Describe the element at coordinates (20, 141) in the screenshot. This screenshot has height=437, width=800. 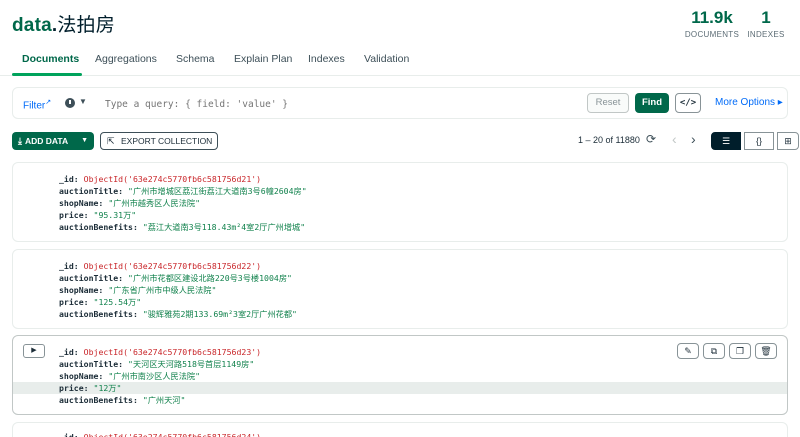
I see `download-icon: ⤓` at that location.